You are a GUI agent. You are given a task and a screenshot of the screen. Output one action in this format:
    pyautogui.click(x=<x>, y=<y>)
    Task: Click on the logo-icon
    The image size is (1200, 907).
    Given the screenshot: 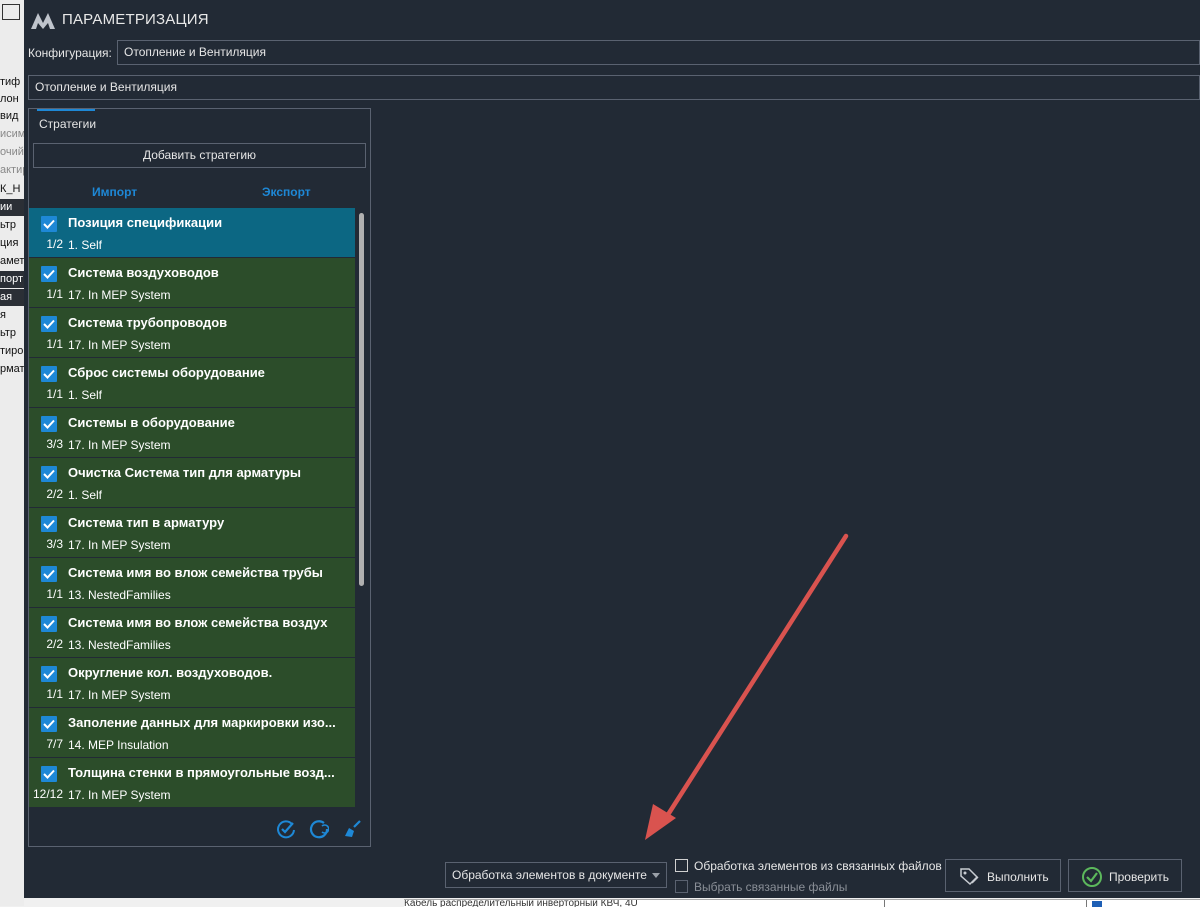 What is the action you would take?
    pyautogui.click(x=43, y=21)
    